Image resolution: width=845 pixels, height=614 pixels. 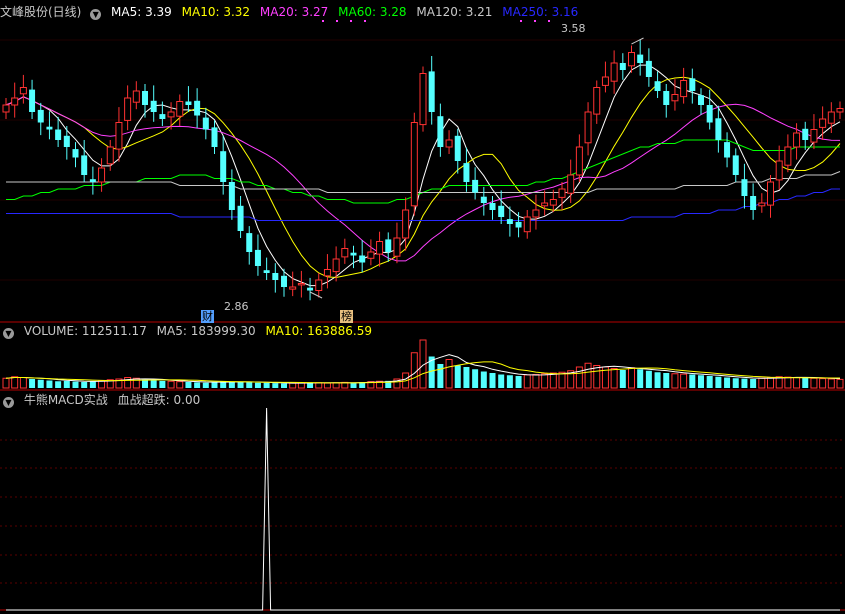 What do you see at coordinates (65, 400) in the screenshot?
I see `macd-indicator-name: 牛熊MACD实战` at bounding box center [65, 400].